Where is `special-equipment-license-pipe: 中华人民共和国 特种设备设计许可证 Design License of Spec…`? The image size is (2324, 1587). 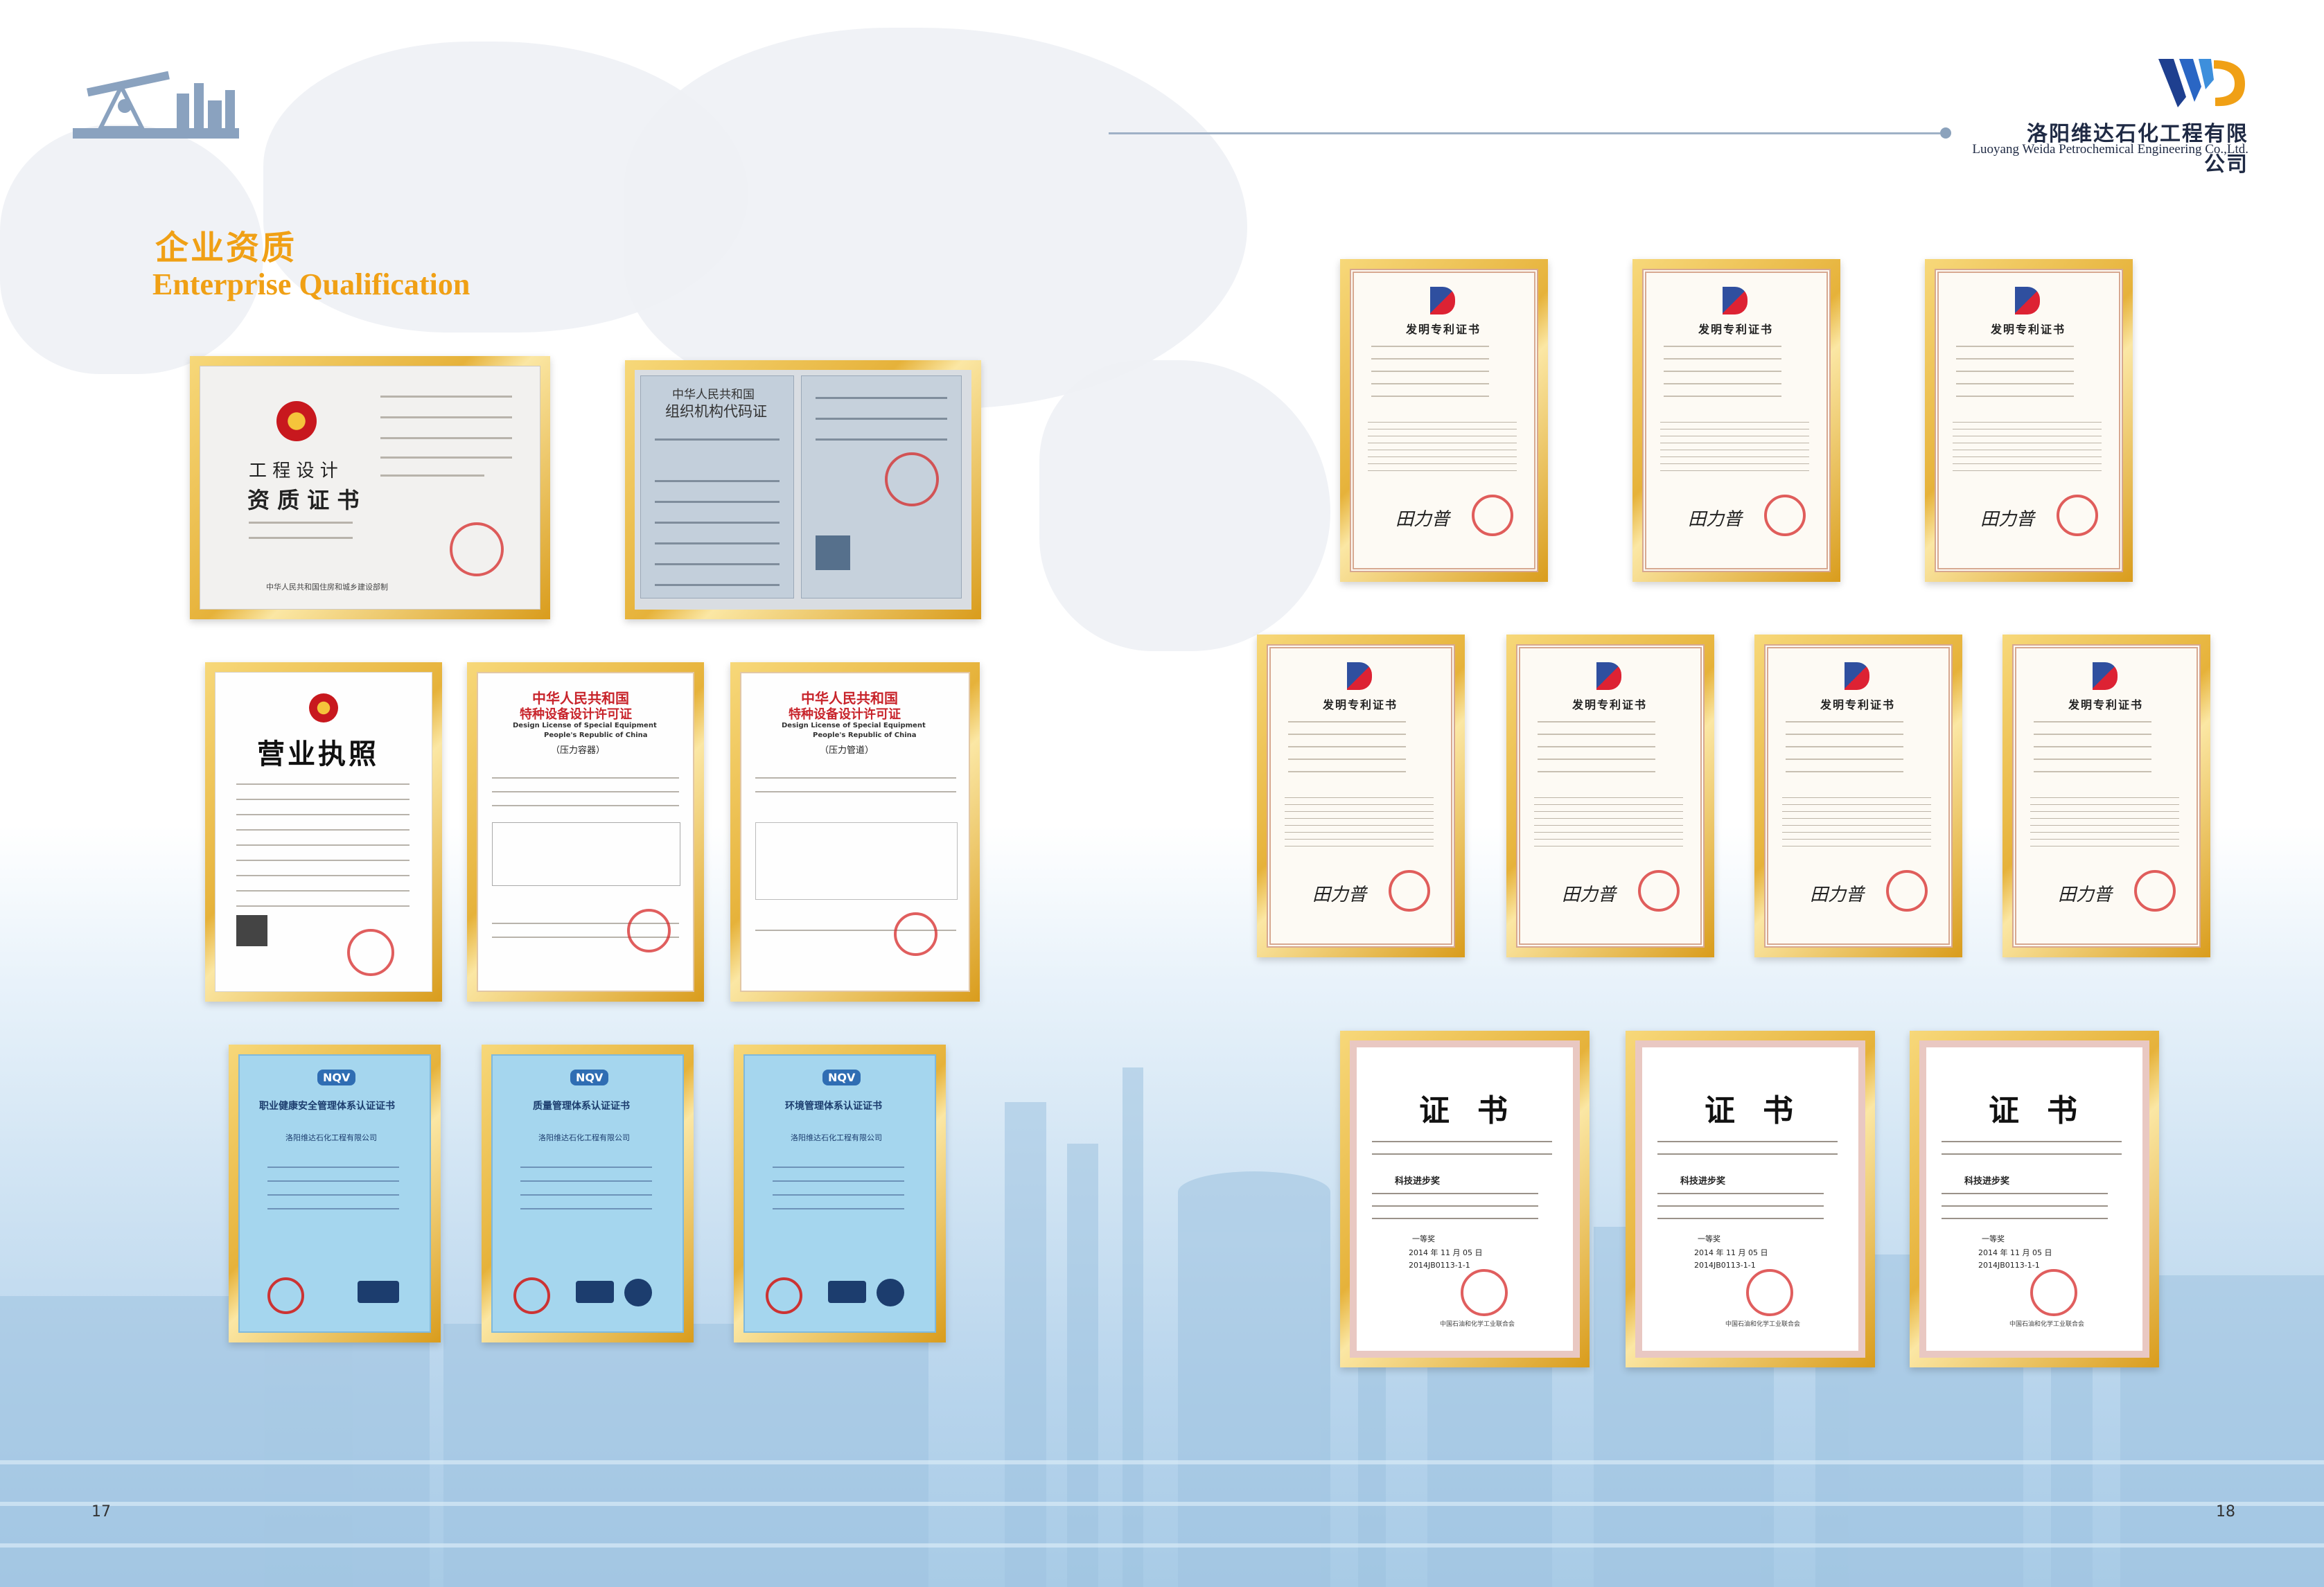 special-equipment-license-pipe: 中华人民共和国 特种设备设计许可证 Design License of Spec… is located at coordinates (855, 832).